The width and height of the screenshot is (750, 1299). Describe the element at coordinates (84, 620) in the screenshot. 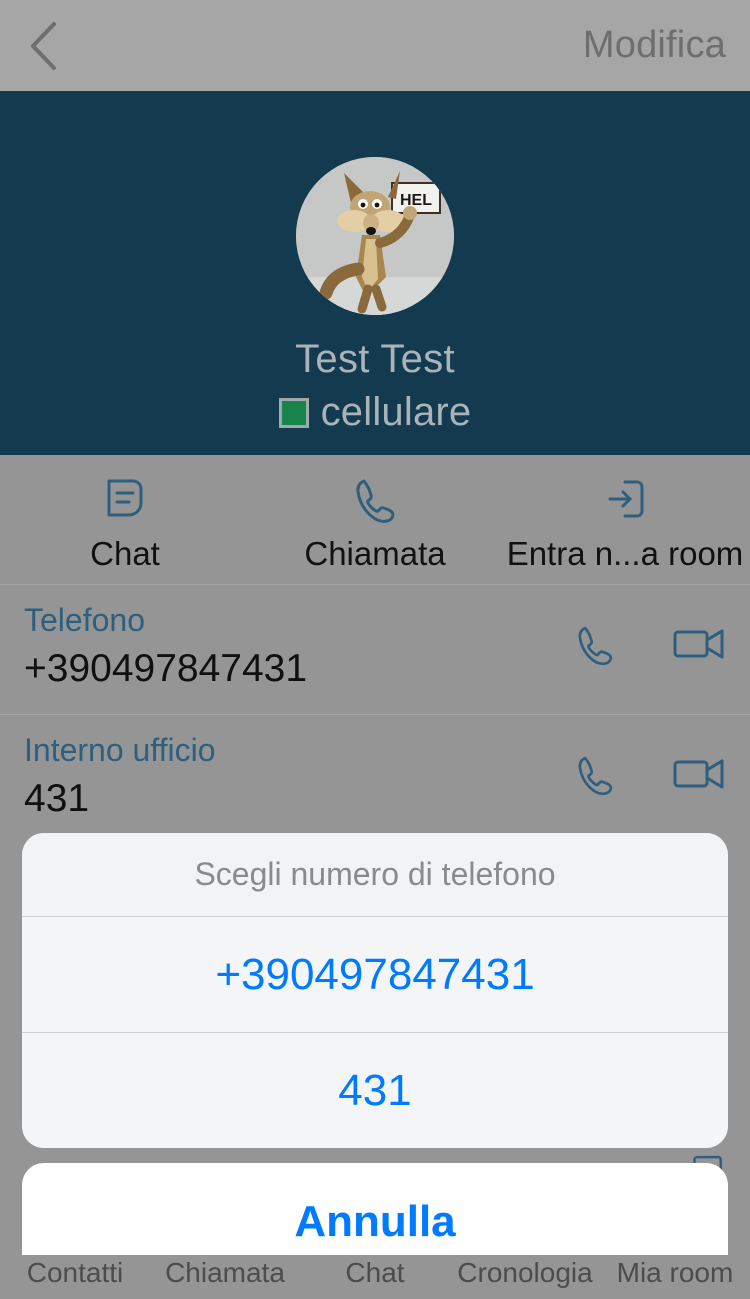

I see `field-label: Telefono` at that location.